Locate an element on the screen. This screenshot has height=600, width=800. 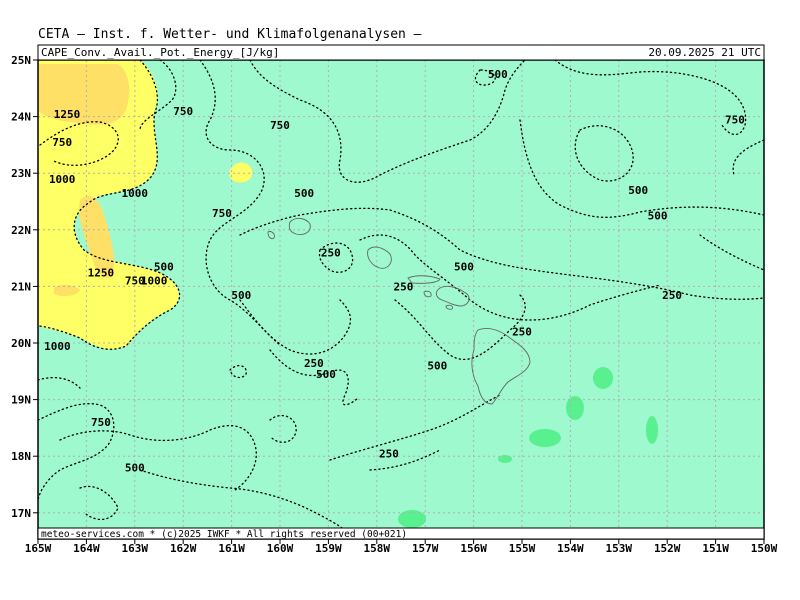
lat-tick-label: 17N is located at coordinates (21, 513).